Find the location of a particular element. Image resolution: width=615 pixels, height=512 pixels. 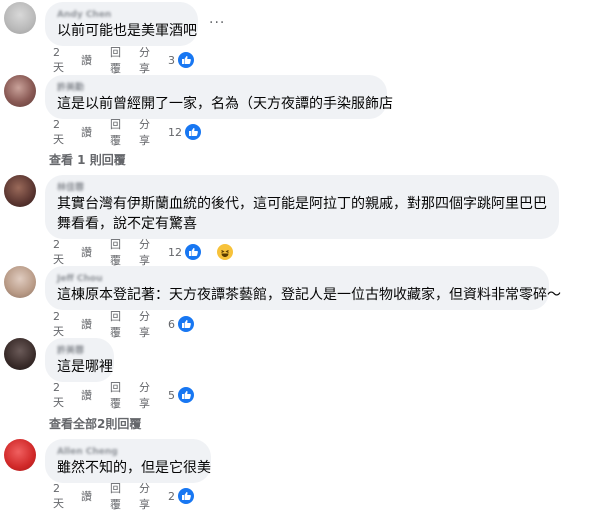

comment-bubble: Andy Chen 以前可能也是美軍酒吧 is located at coordinates (121, 24).